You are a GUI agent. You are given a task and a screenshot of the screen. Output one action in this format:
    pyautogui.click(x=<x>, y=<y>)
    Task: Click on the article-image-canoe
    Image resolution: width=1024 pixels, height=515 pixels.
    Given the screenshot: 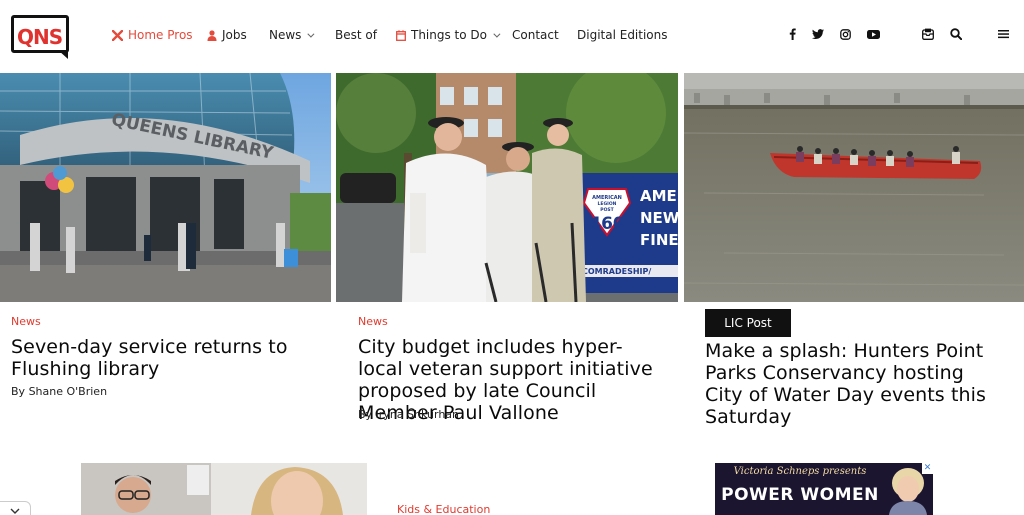 What is the action you would take?
    pyautogui.click(x=854, y=187)
    